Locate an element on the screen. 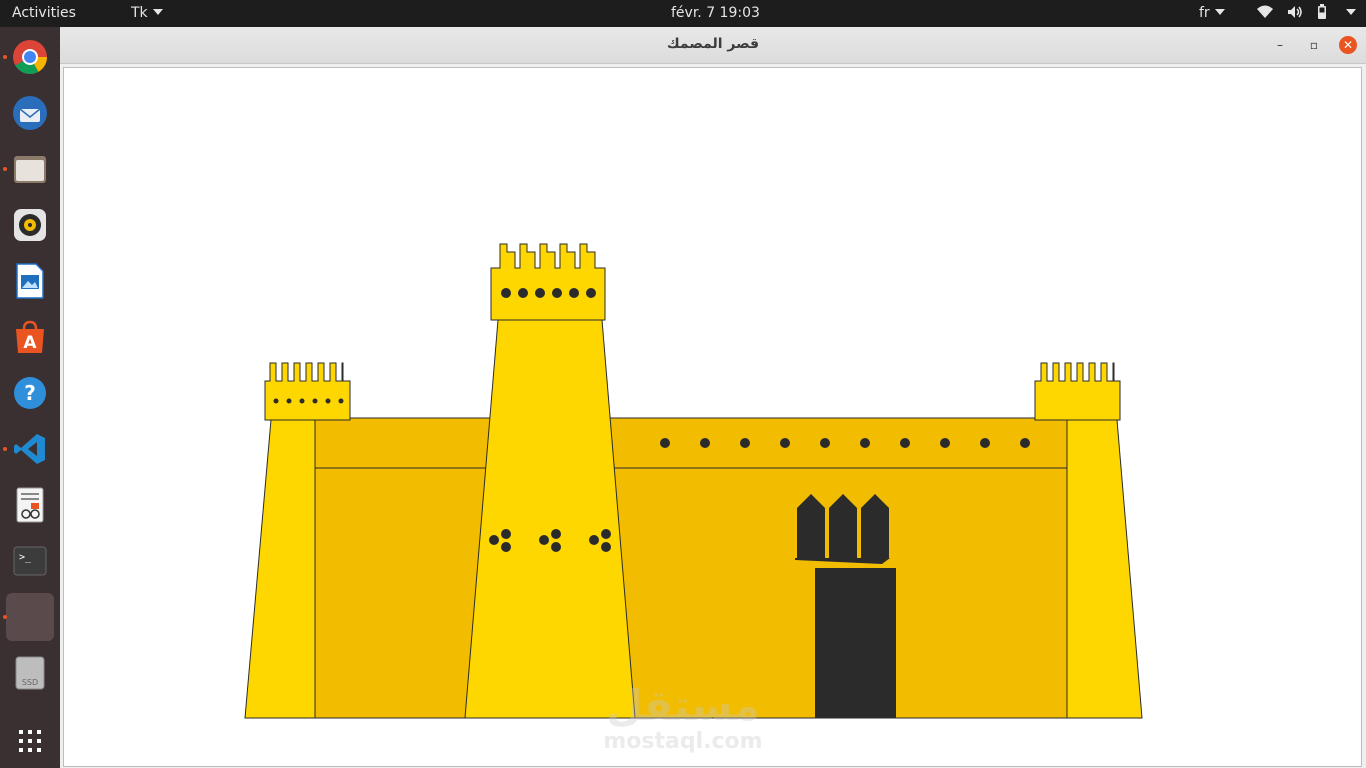 This screenshot has width=1366, height=768. thunderbird-icon is located at coordinates (30, 113).